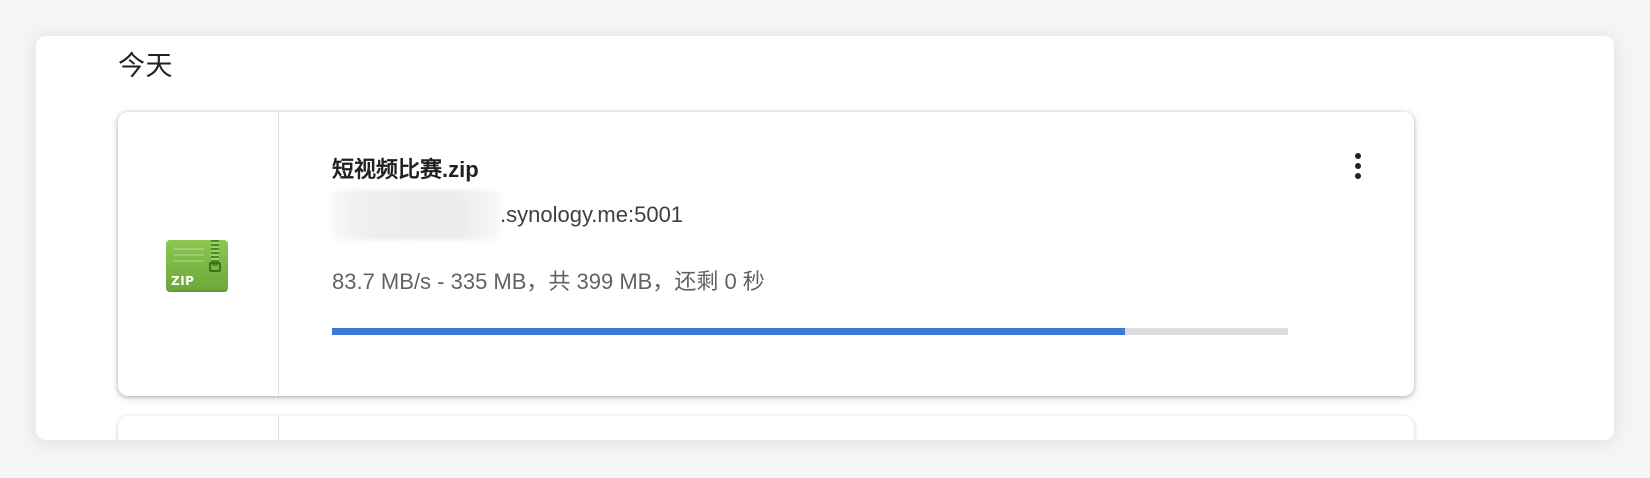  I want to click on progress-fill, so click(728, 331).